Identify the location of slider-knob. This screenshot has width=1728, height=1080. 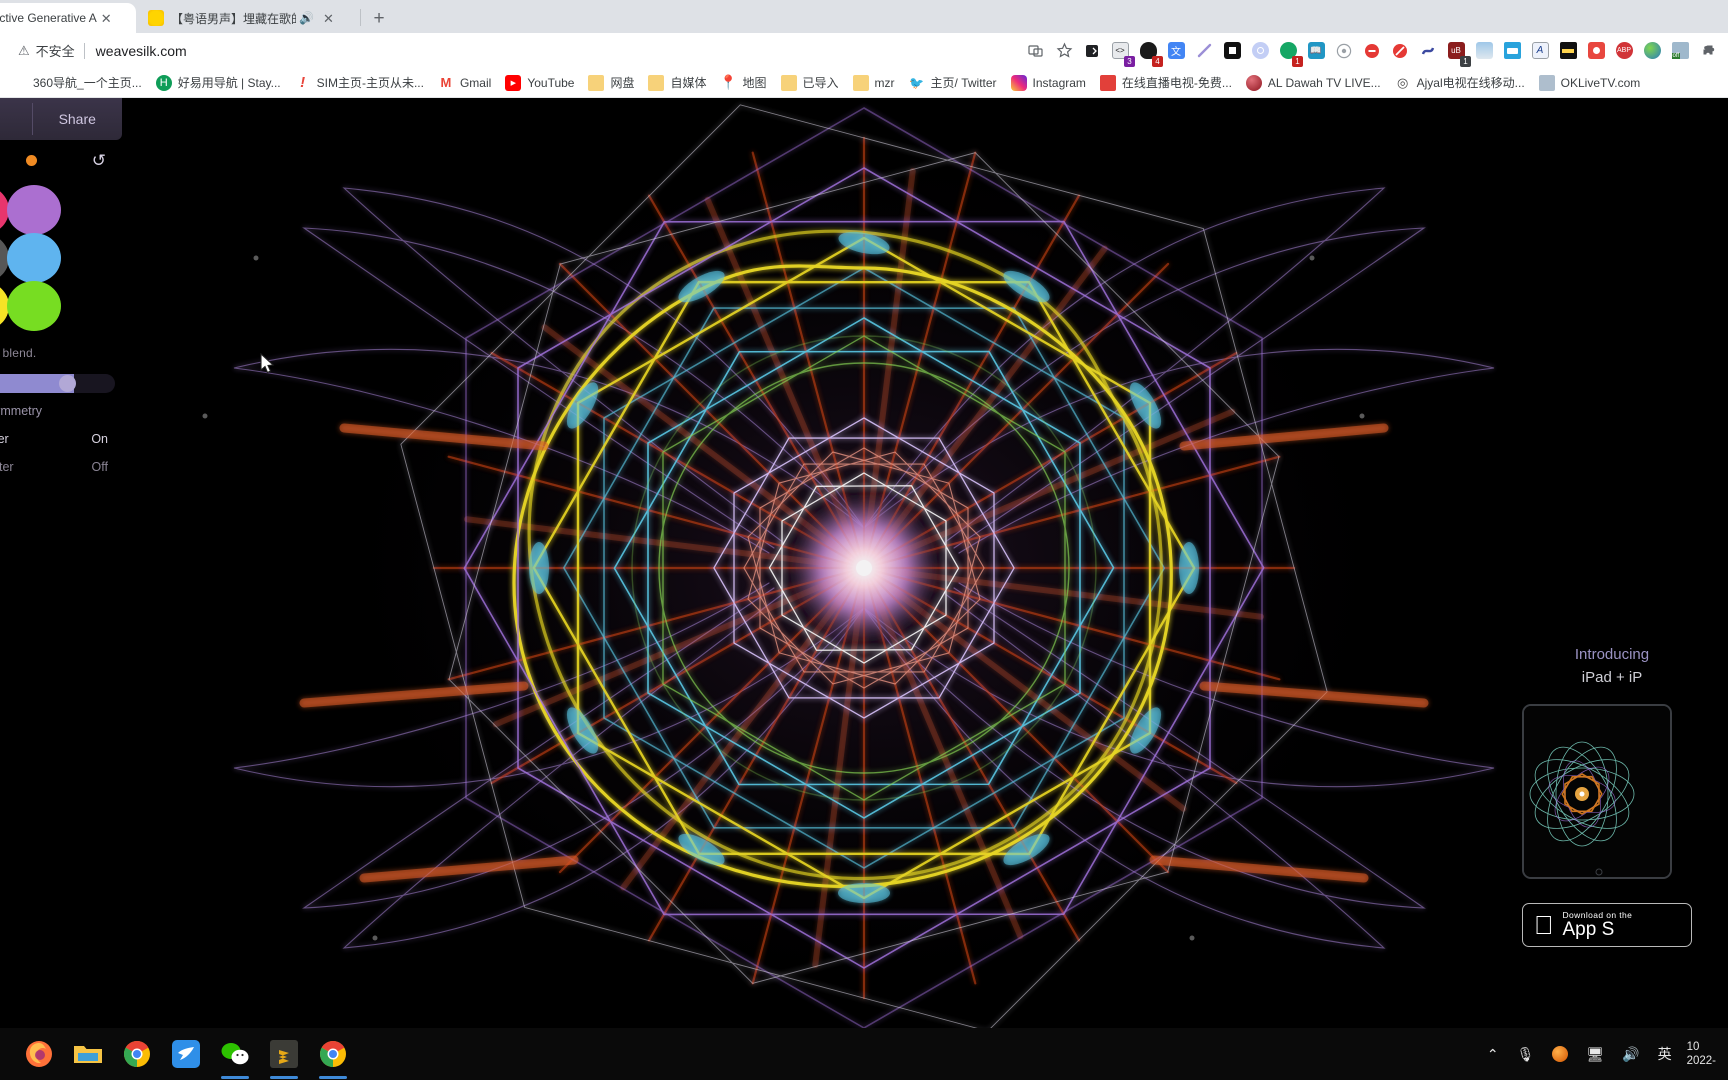
(67, 383).